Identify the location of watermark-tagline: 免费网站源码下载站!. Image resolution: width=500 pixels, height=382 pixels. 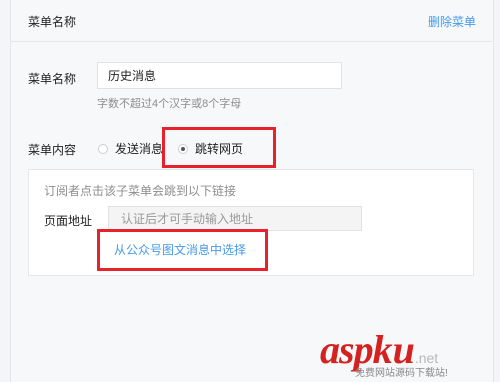
(401, 373).